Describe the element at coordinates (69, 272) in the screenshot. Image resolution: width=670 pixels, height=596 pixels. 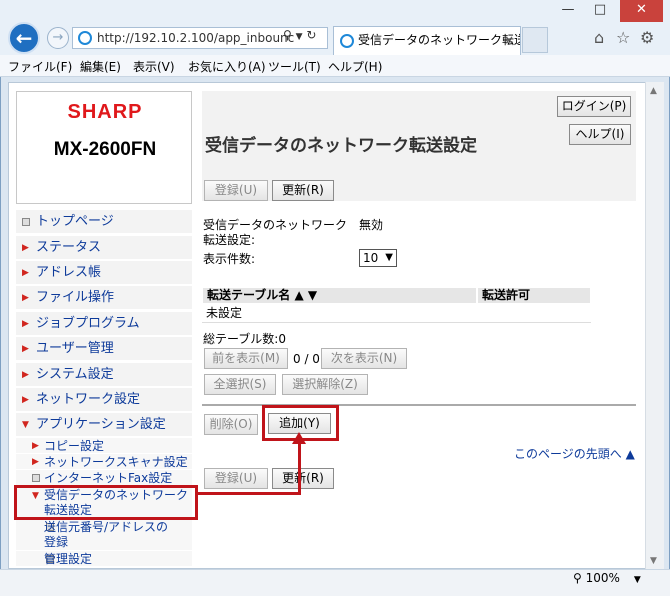
I see `sidebar-item-label: アドレス帳` at that location.